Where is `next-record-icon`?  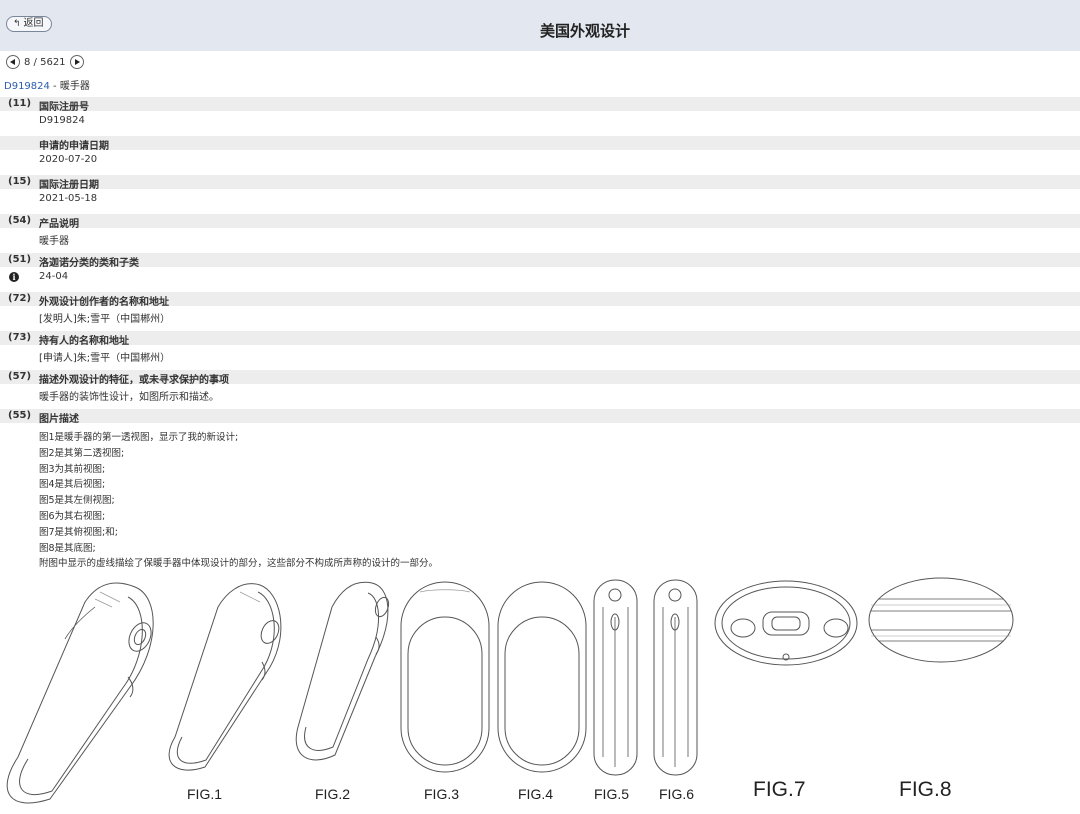 next-record-icon is located at coordinates (76, 62).